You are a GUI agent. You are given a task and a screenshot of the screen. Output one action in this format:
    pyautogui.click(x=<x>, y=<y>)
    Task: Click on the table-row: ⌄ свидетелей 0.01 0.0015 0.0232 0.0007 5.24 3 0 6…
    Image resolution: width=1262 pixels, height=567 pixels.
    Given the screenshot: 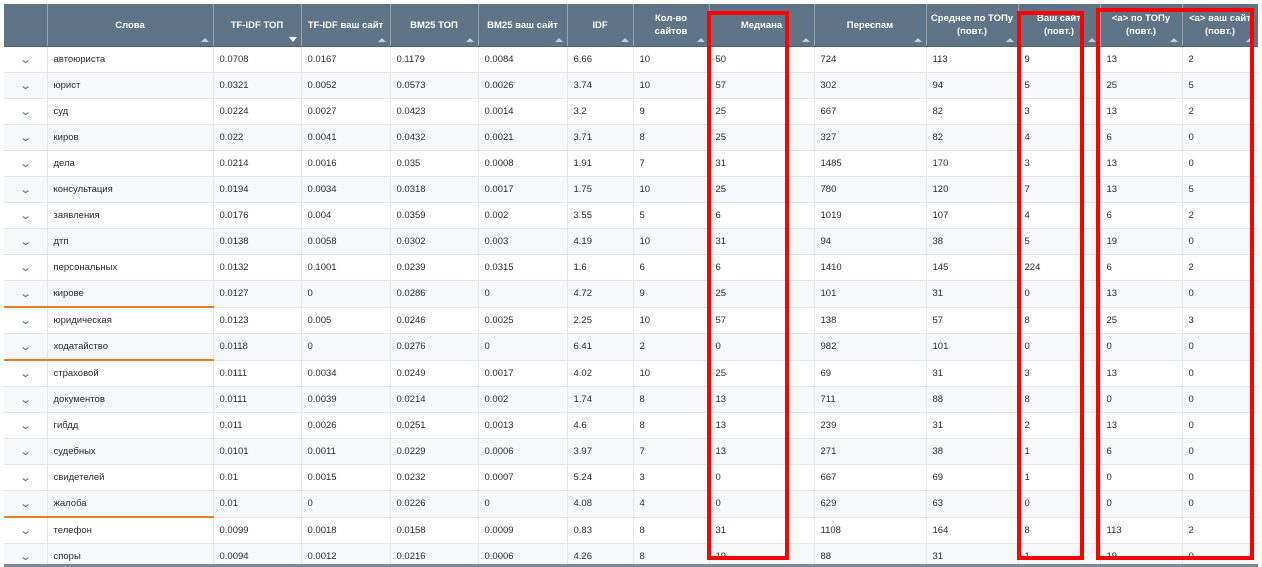 What is the action you would take?
    pyautogui.click(x=631, y=477)
    